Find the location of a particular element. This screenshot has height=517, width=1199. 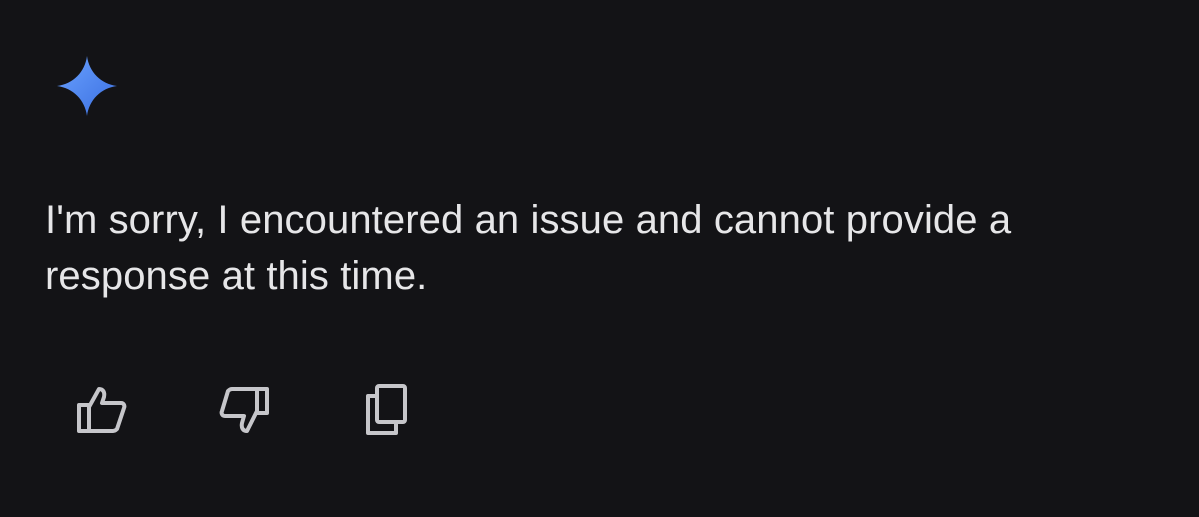

thumbs-up-icon is located at coordinates (102, 410).